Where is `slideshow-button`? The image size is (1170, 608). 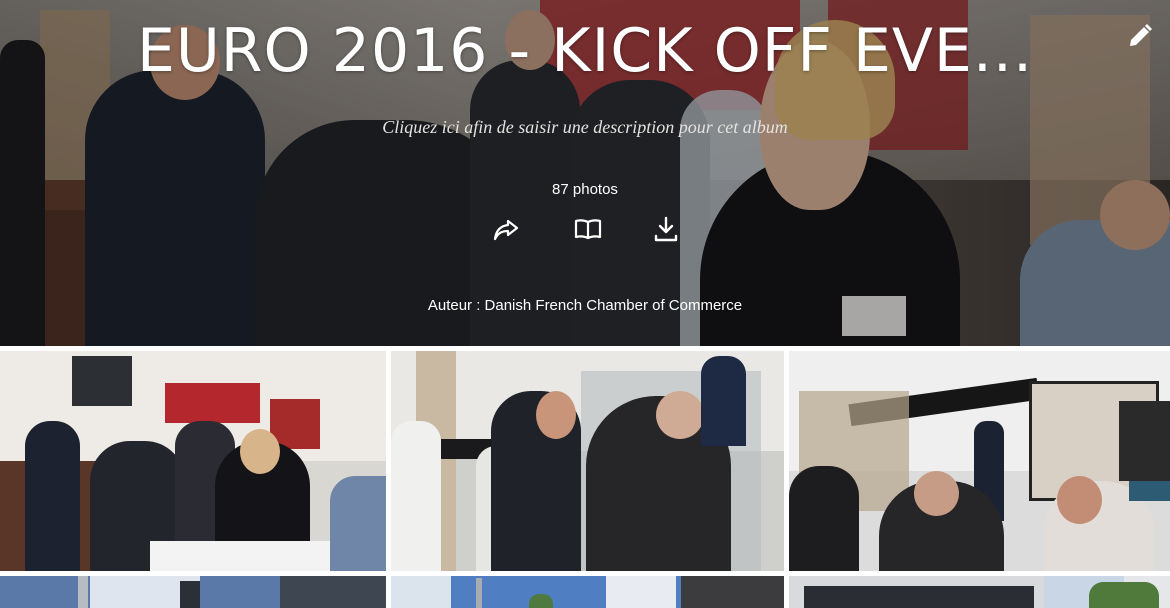 slideshow-button is located at coordinates (588, 229).